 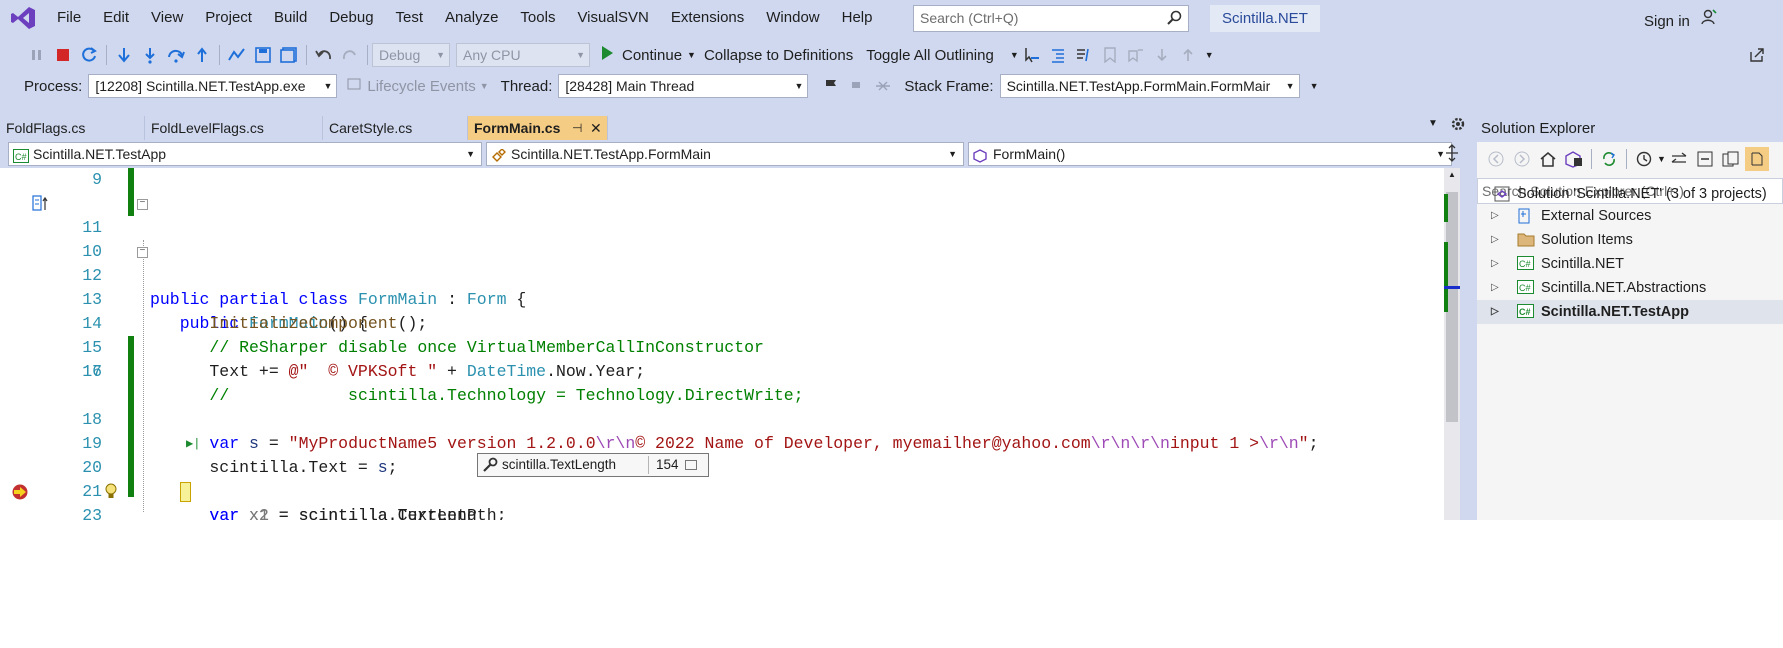 What do you see at coordinates (1188, 55) in the screenshot?
I see `arrow-up-icon` at bounding box center [1188, 55].